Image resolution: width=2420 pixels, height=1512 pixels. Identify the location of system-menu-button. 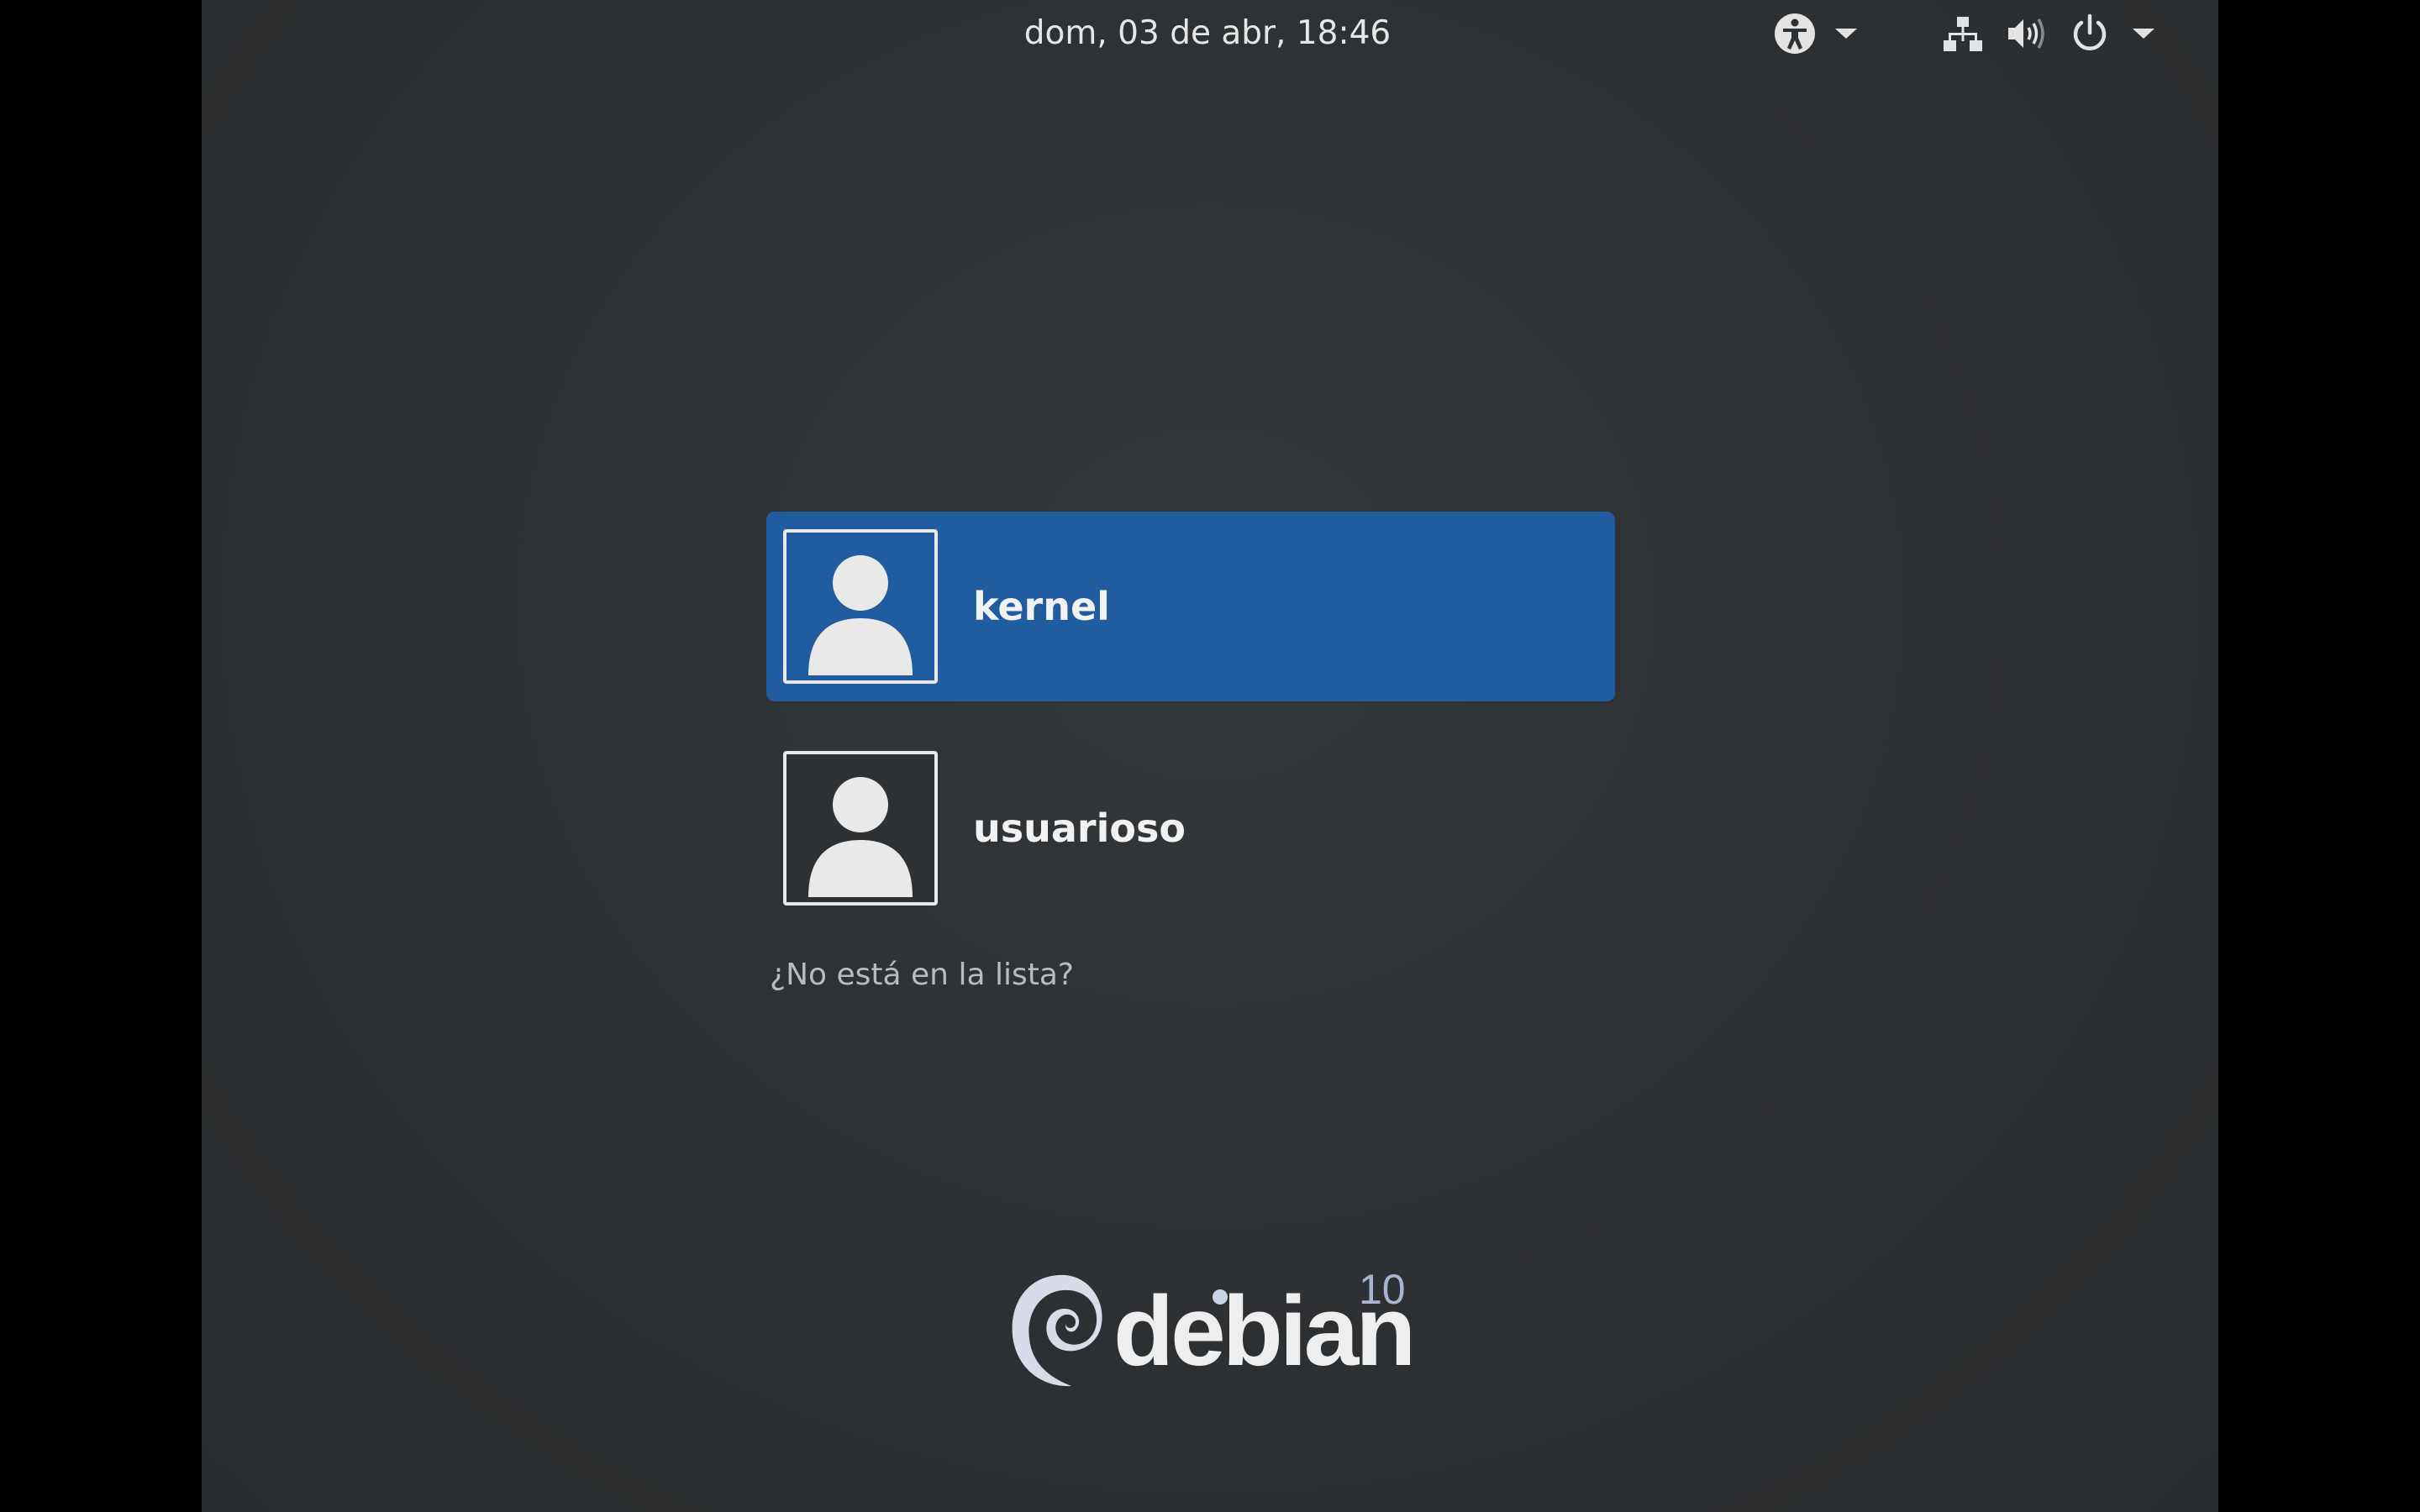
(2048, 33).